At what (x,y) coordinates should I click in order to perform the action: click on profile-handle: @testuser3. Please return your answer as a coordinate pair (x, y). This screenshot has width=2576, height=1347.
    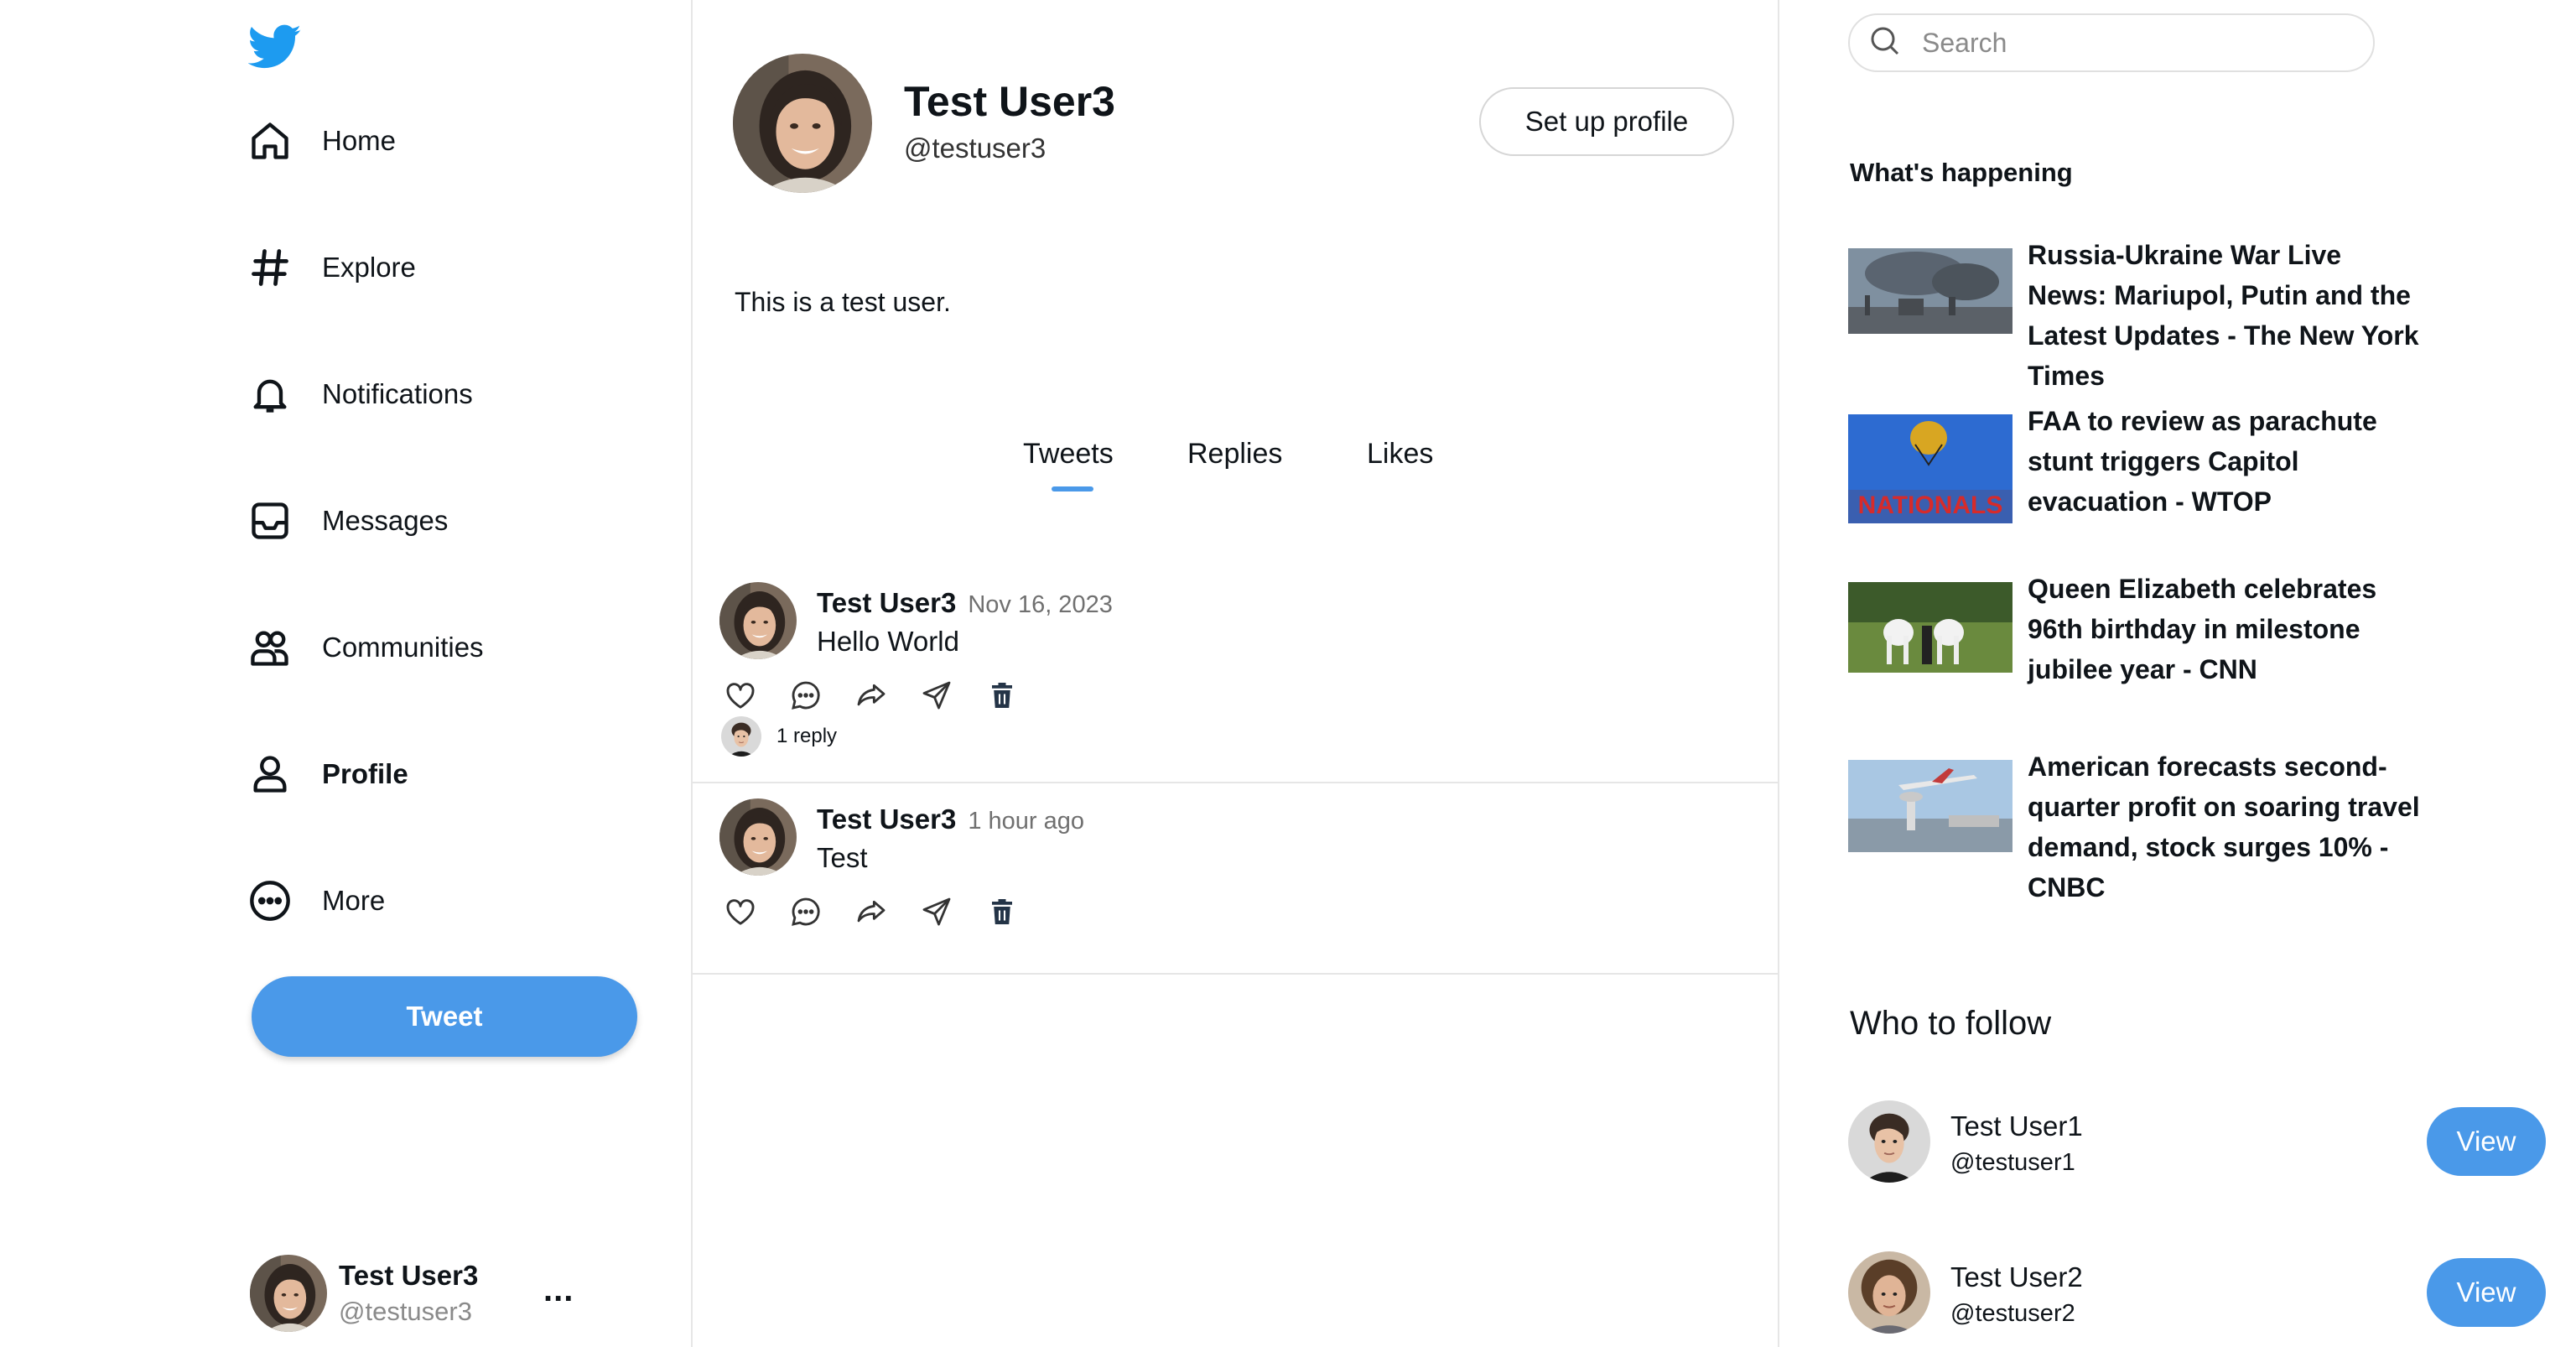
    Looking at the image, I should click on (975, 148).